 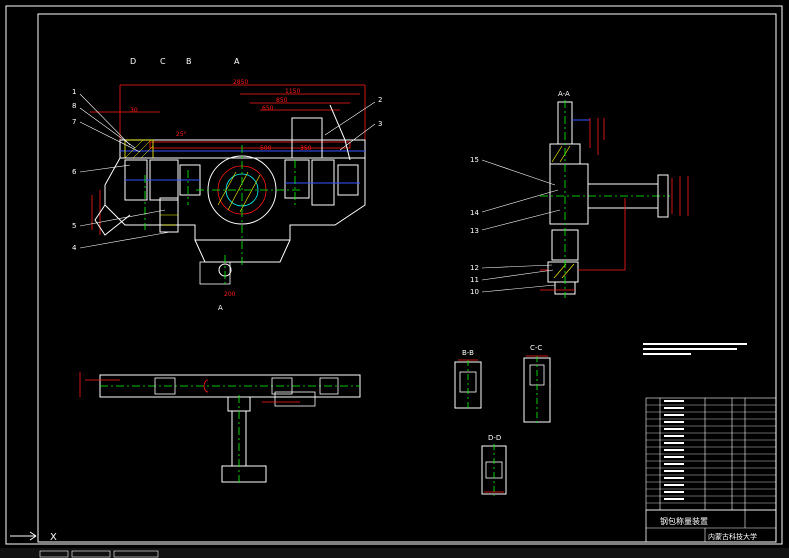 What do you see at coordinates (474, 231) in the screenshot?
I see `svg-text: 13` at bounding box center [474, 231].